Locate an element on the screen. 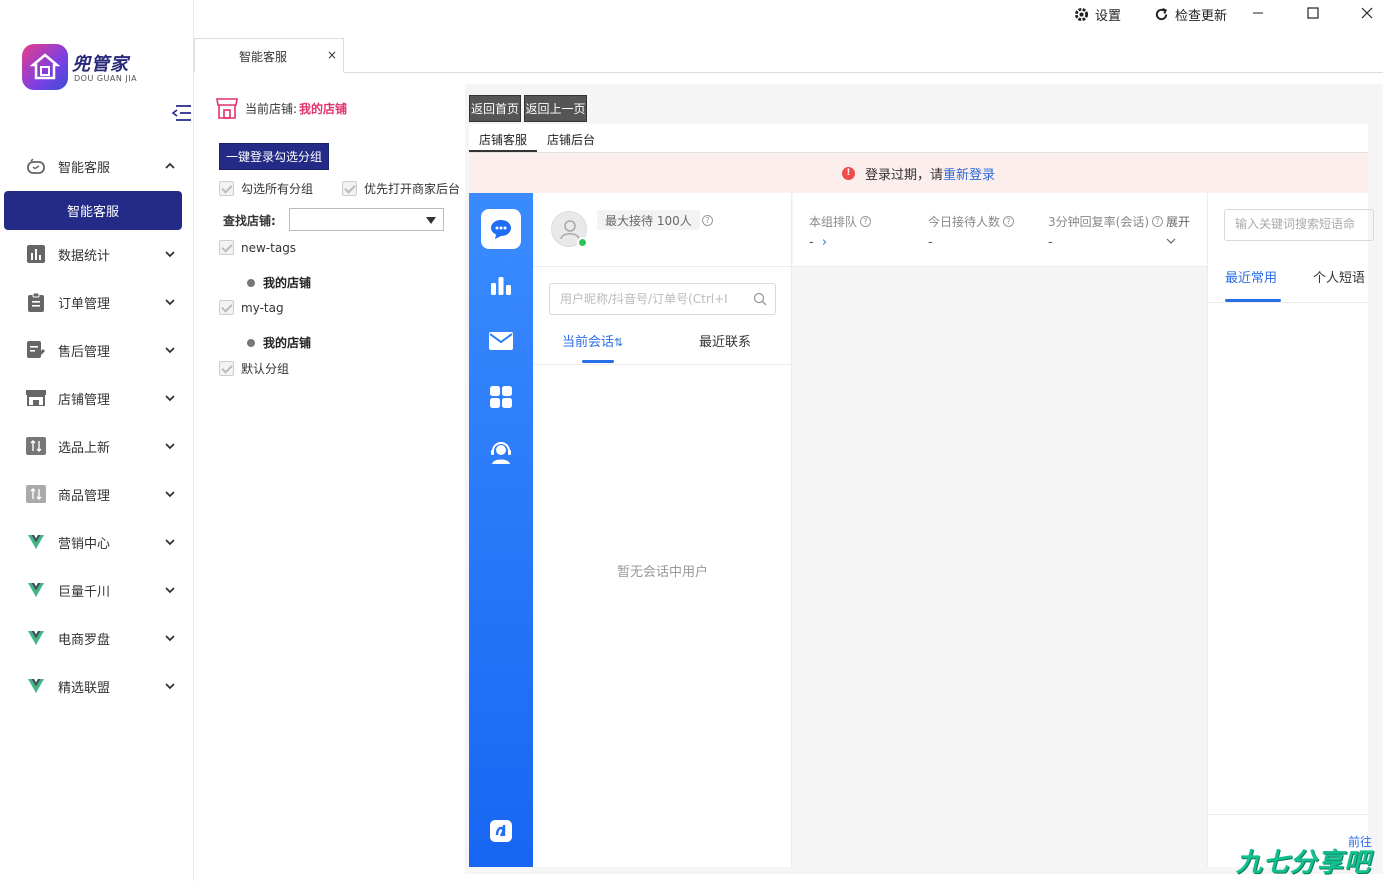 The width and height of the screenshot is (1383, 881). sidebar-item-label: 智能客服 is located at coordinates (84, 168).